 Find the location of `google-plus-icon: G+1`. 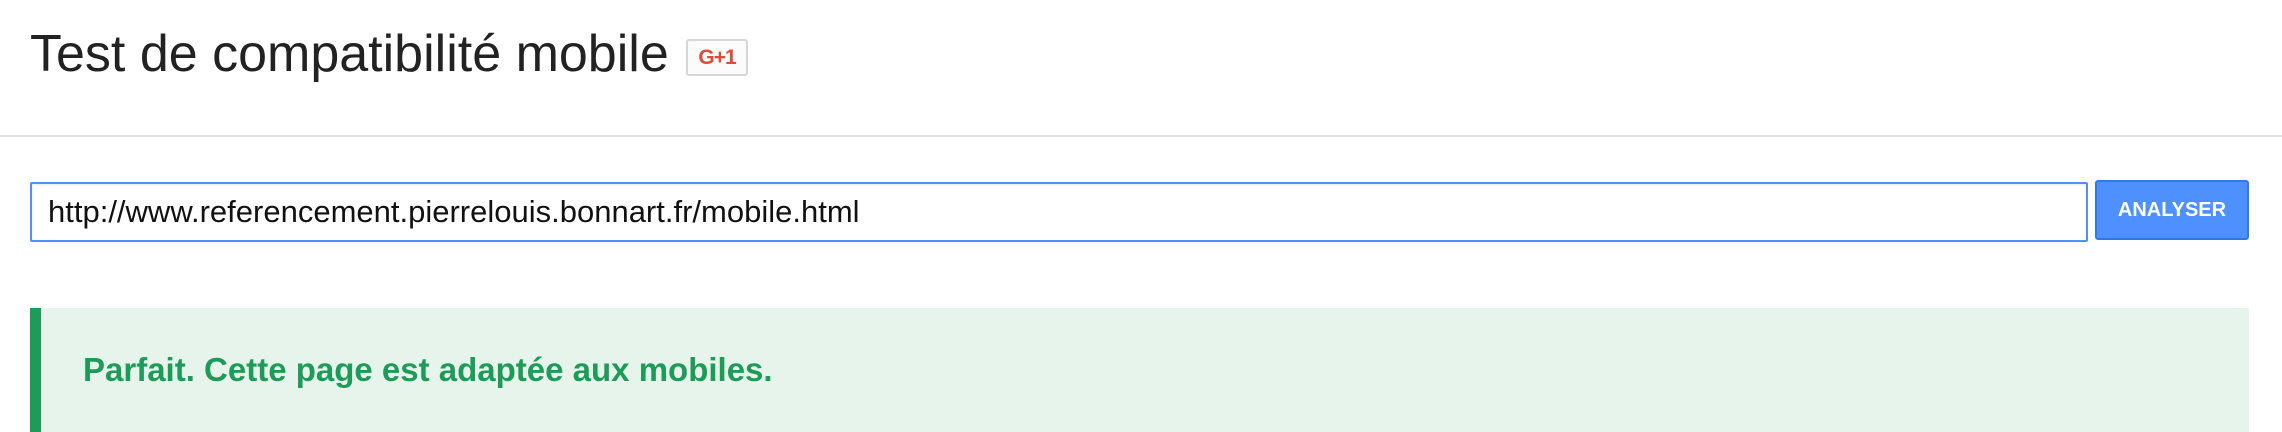

google-plus-icon: G+1 is located at coordinates (717, 57).